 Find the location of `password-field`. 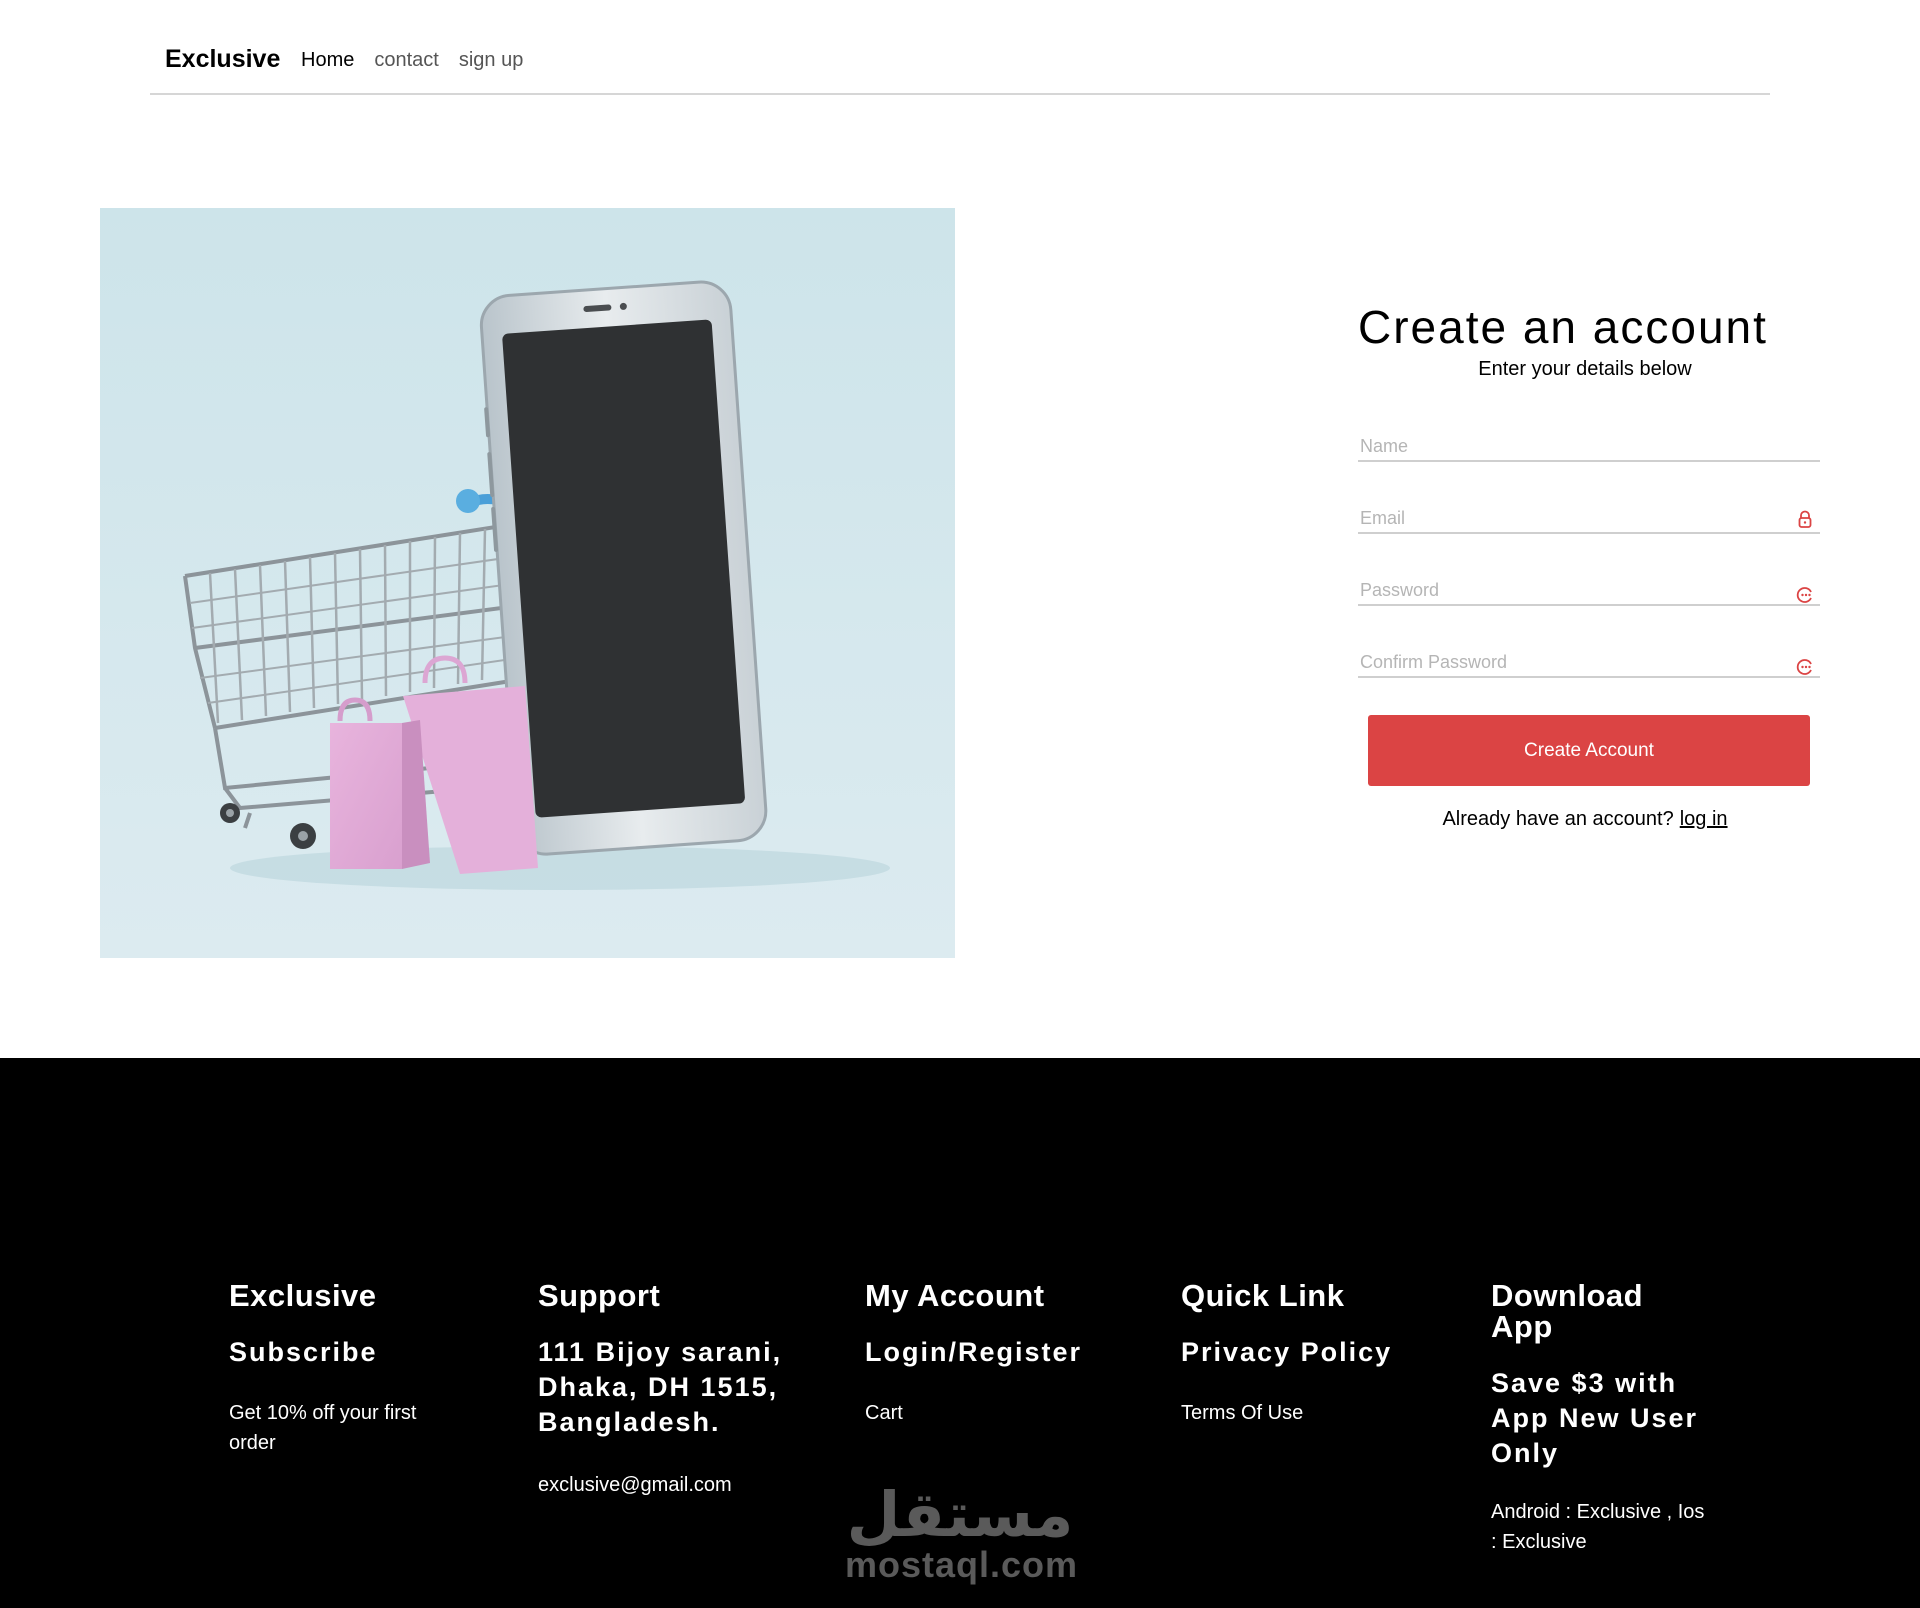

password-field is located at coordinates (1589, 586).